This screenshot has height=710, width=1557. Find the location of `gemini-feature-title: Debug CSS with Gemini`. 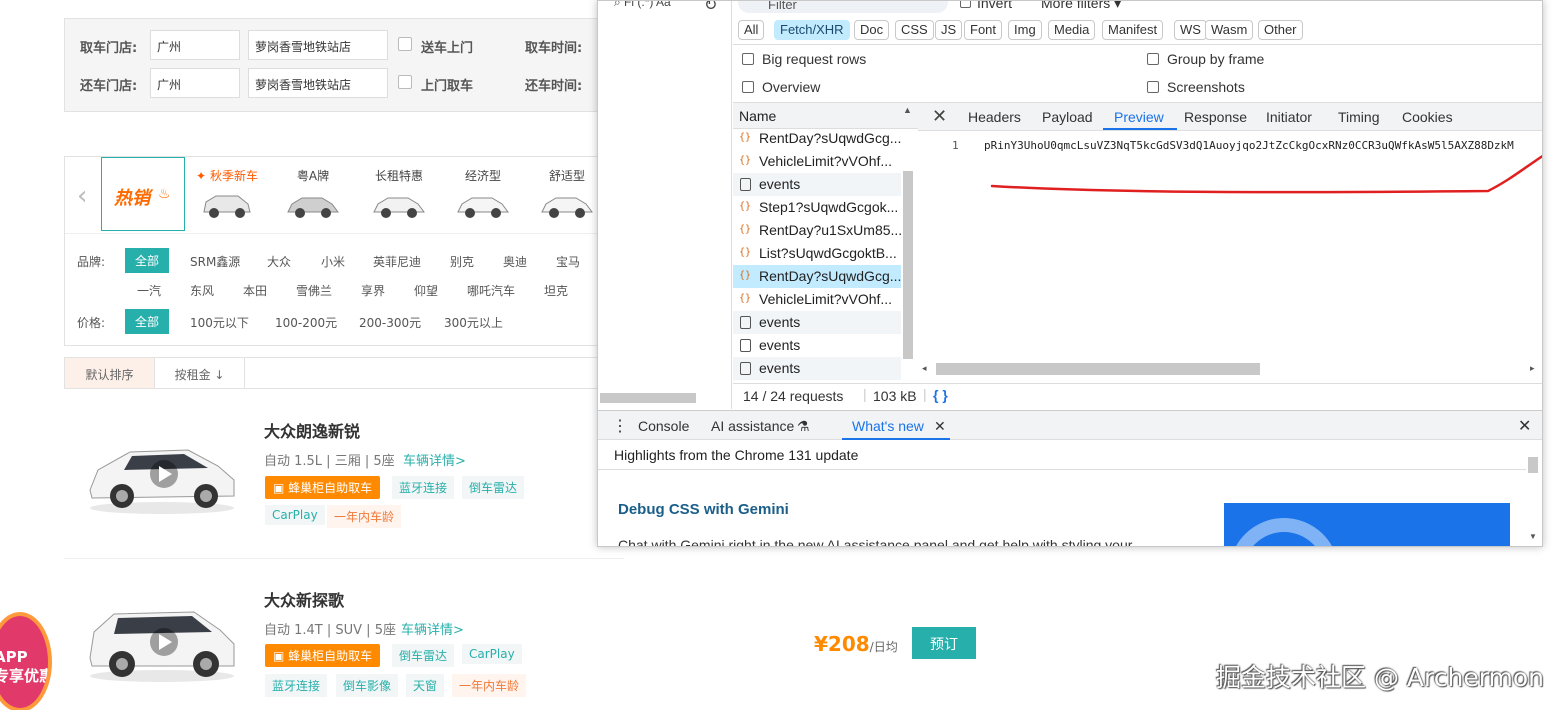

gemini-feature-title: Debug CSS with Gemini is located at coordinates (703, 509).